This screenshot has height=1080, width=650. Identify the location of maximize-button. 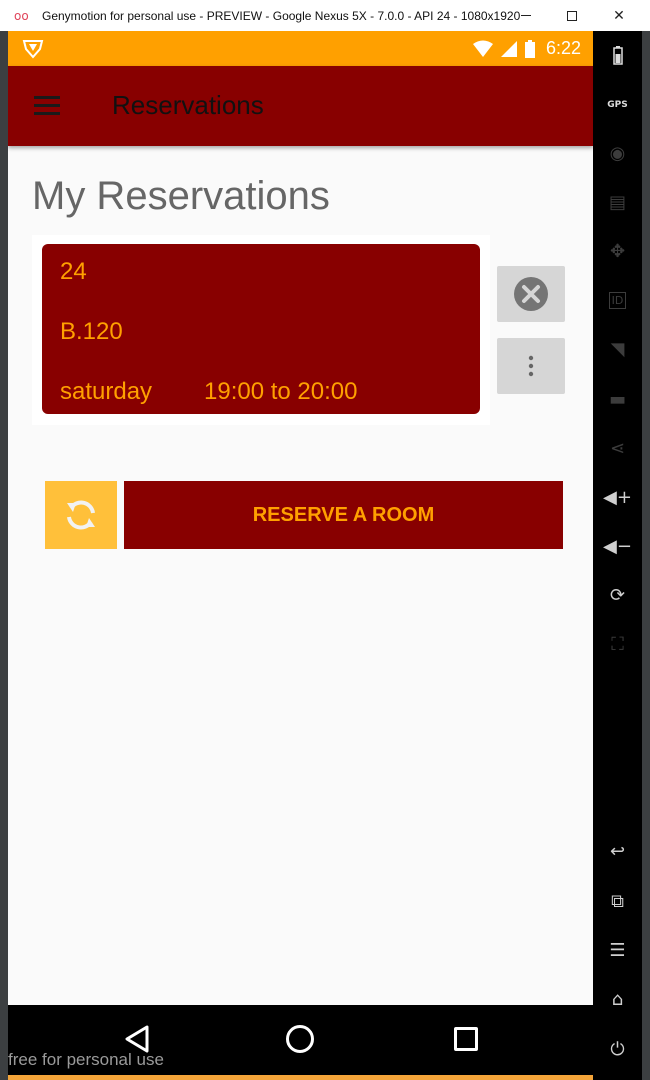
(572, 15).